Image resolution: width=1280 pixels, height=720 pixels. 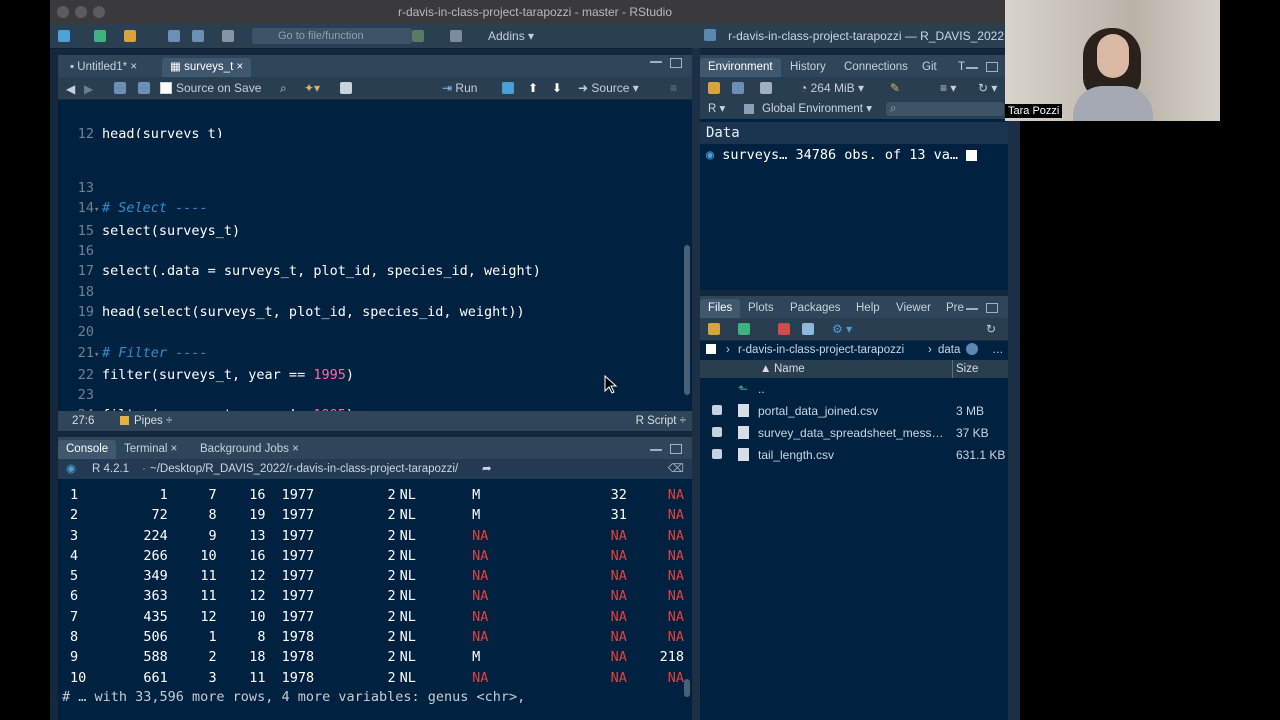 What do you see at coordinates (487, 469) in the screenshot?
I see `go-to-directory-icon: ➦` at bounding box center [487, 469].